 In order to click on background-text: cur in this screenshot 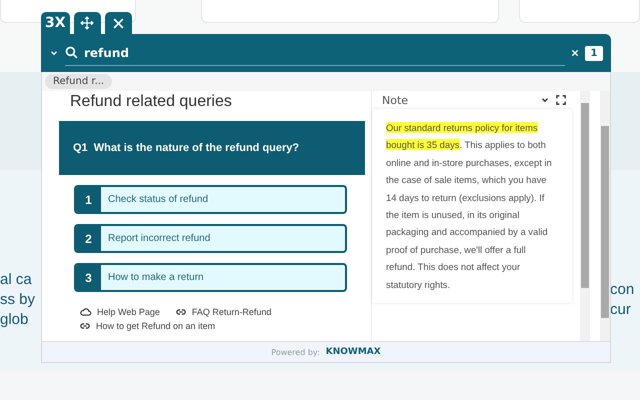, I will do `click(621, 310)`.